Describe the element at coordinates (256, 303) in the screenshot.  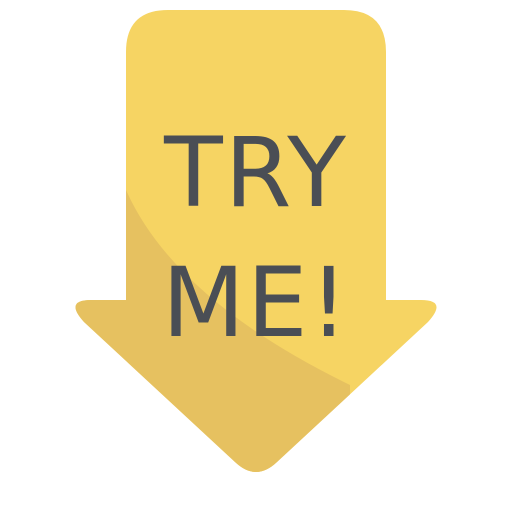
I see `sign-text-line2: ME!` at that location.